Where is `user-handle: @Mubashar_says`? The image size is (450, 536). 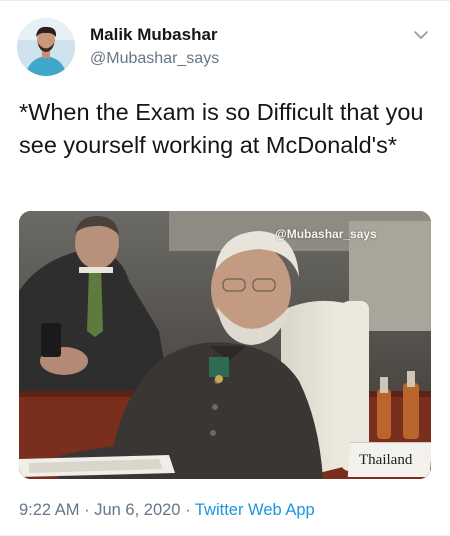 user-handle: @Mubashar_says is located at coordinates (154, 59).